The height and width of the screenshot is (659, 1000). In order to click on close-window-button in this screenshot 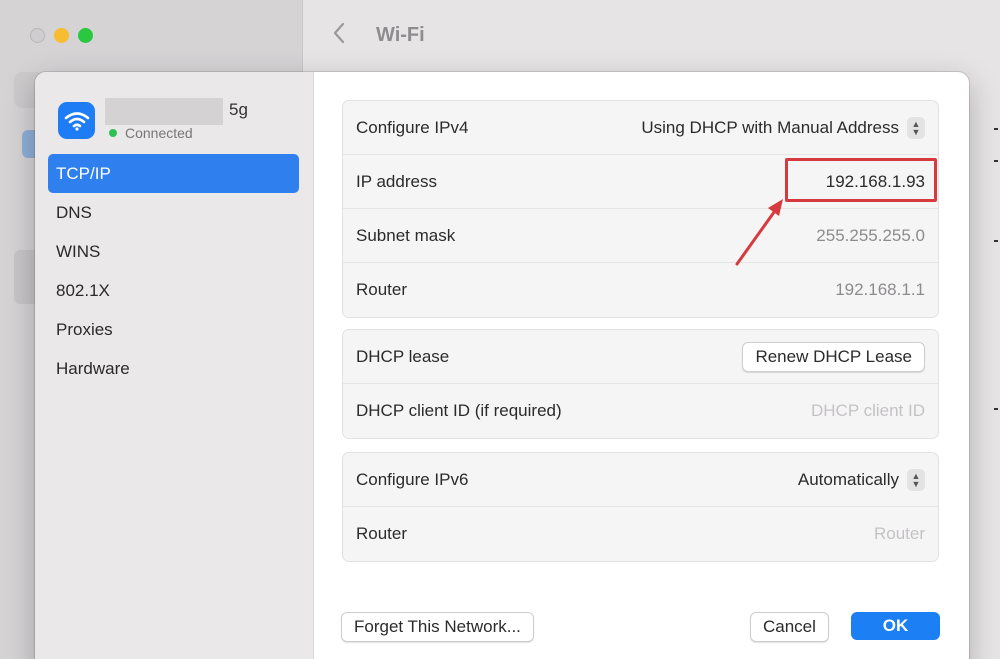, I will do `click(37, 35)`.